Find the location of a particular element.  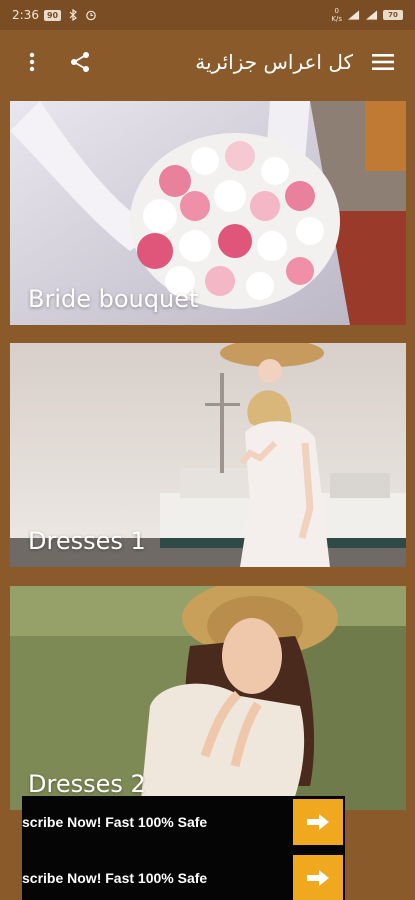

status-badge: 90 is located at coordinates (52, 15).